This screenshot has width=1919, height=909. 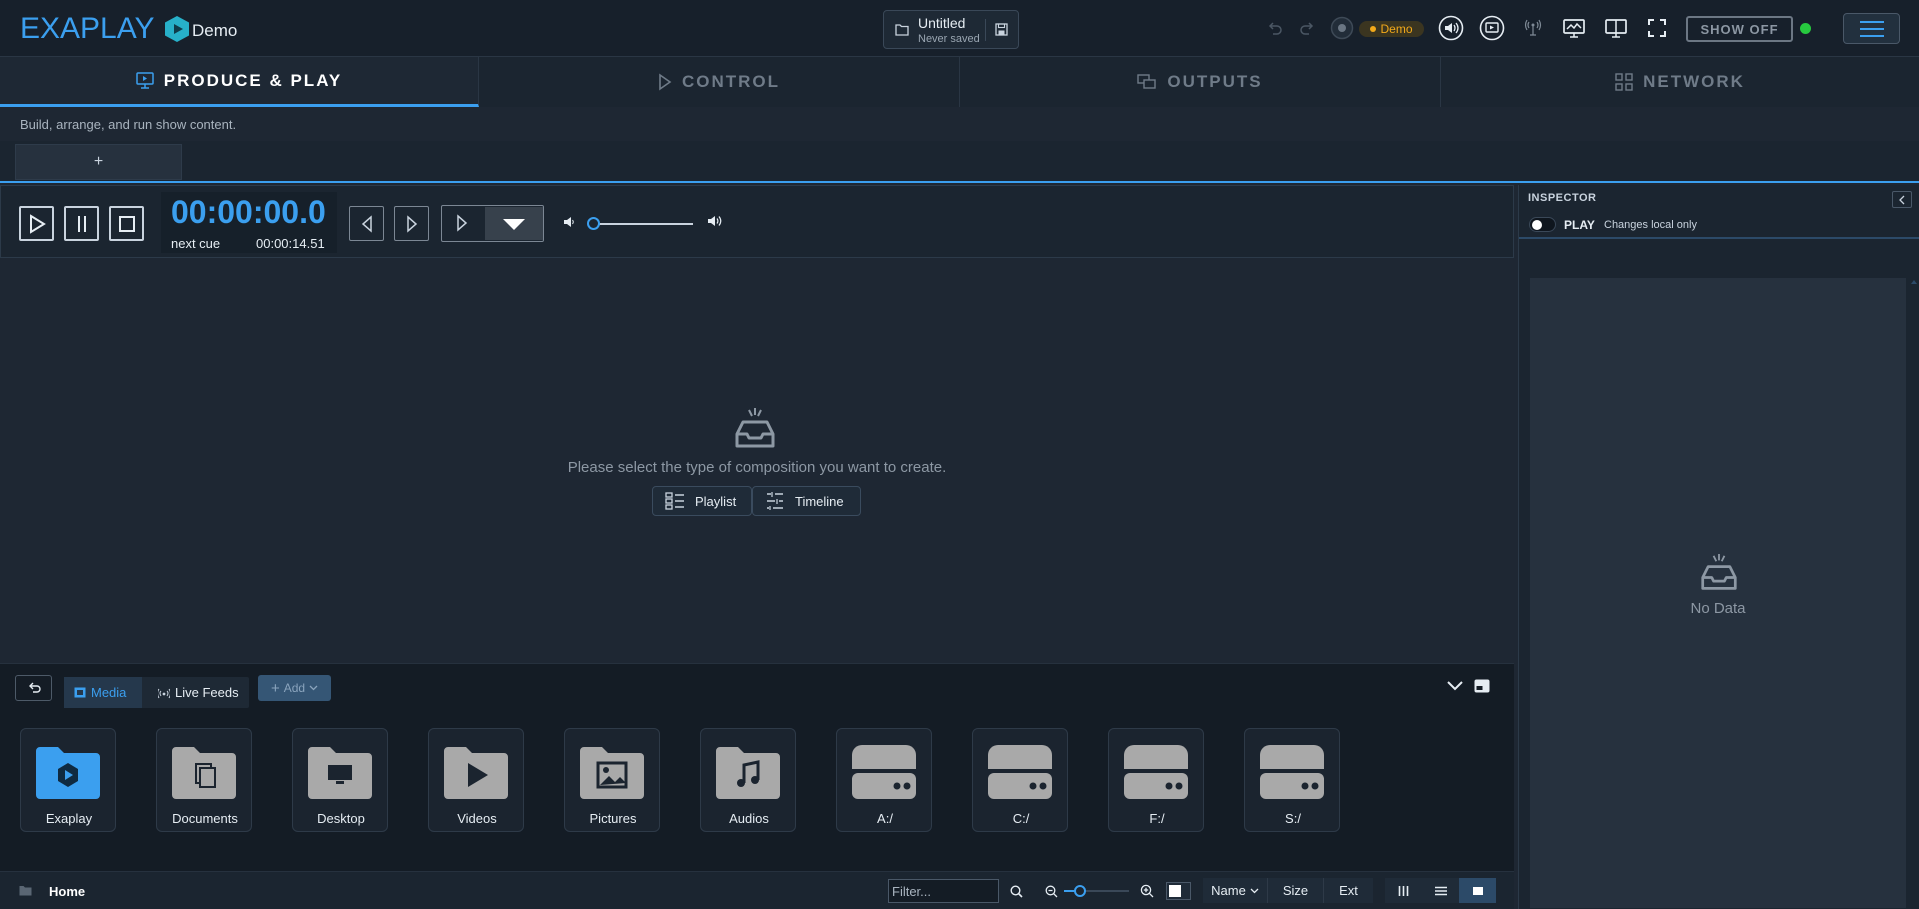 I want to click on video-icon, so click(x=1492, y=28).